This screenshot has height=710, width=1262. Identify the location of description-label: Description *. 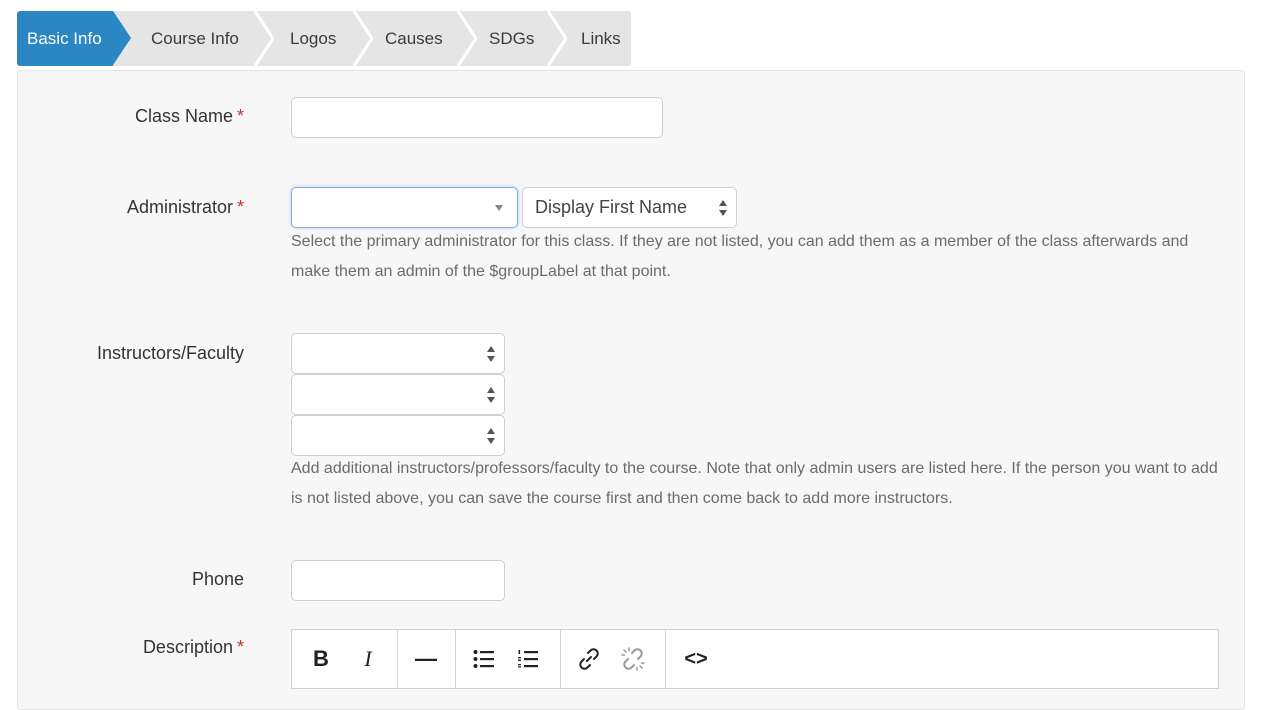
(193, 647).